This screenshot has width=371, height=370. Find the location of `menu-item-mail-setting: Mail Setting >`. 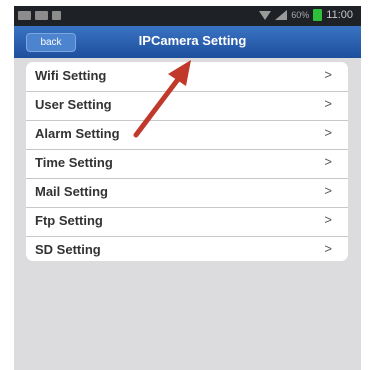

menu-item-mail-setting: Mail Setting > is located at coordinates (187, 193).